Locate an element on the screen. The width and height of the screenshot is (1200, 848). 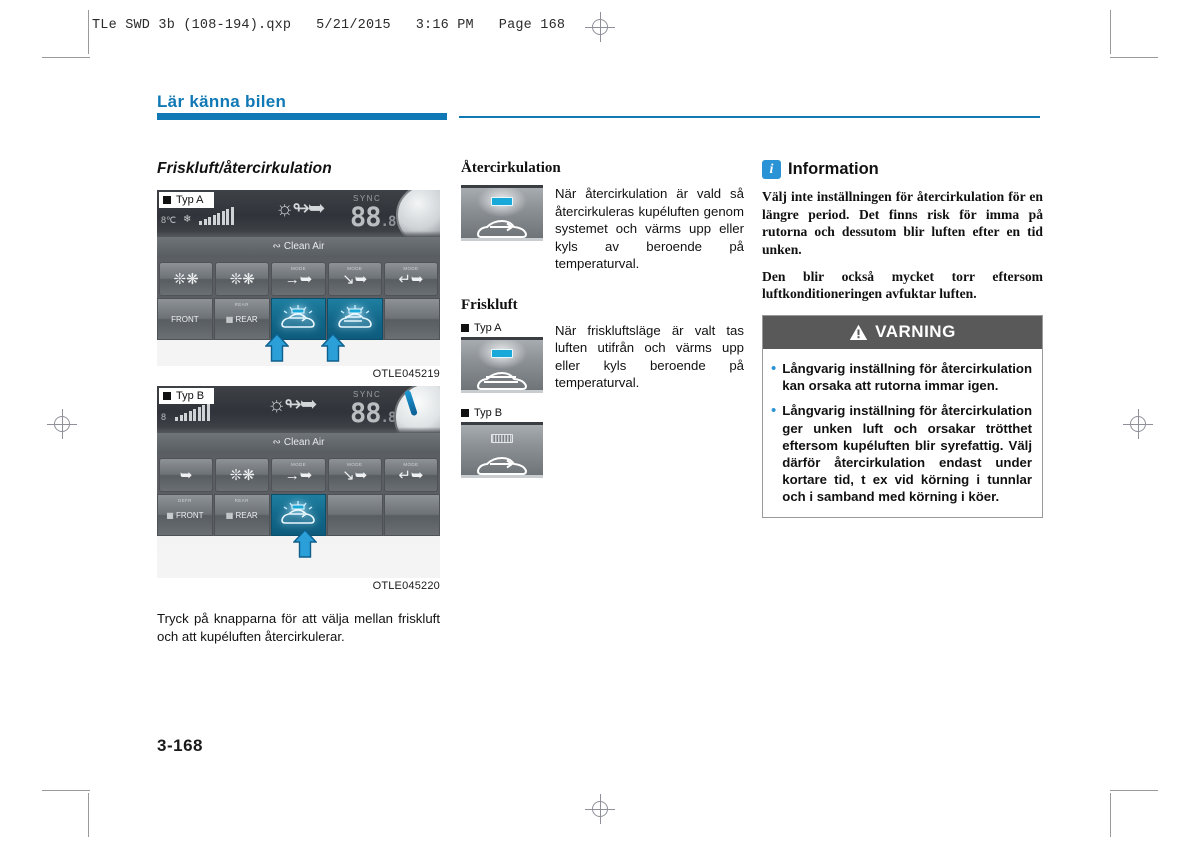
fan-button-b: ❊❋ is located at coordinates (242, 475).